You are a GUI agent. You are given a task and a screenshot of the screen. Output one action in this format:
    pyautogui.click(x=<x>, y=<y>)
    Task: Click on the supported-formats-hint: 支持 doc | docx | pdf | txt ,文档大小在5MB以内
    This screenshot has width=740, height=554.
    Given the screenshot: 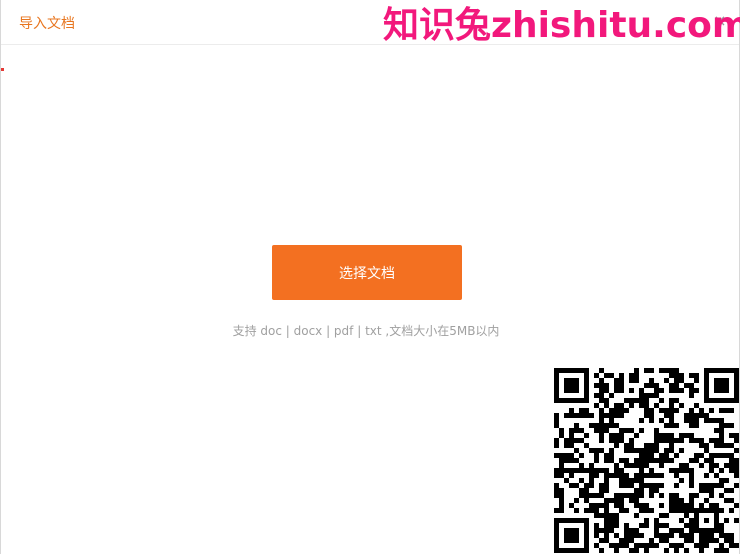 What is the action you would take?
    pyautogui.click(x=366, y=331)
    